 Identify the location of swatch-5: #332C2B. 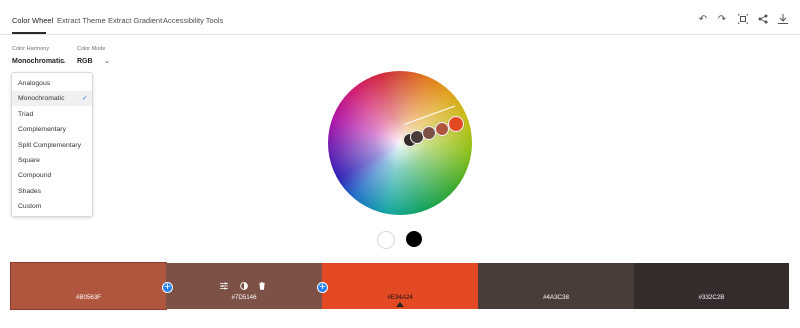
(711, 286).